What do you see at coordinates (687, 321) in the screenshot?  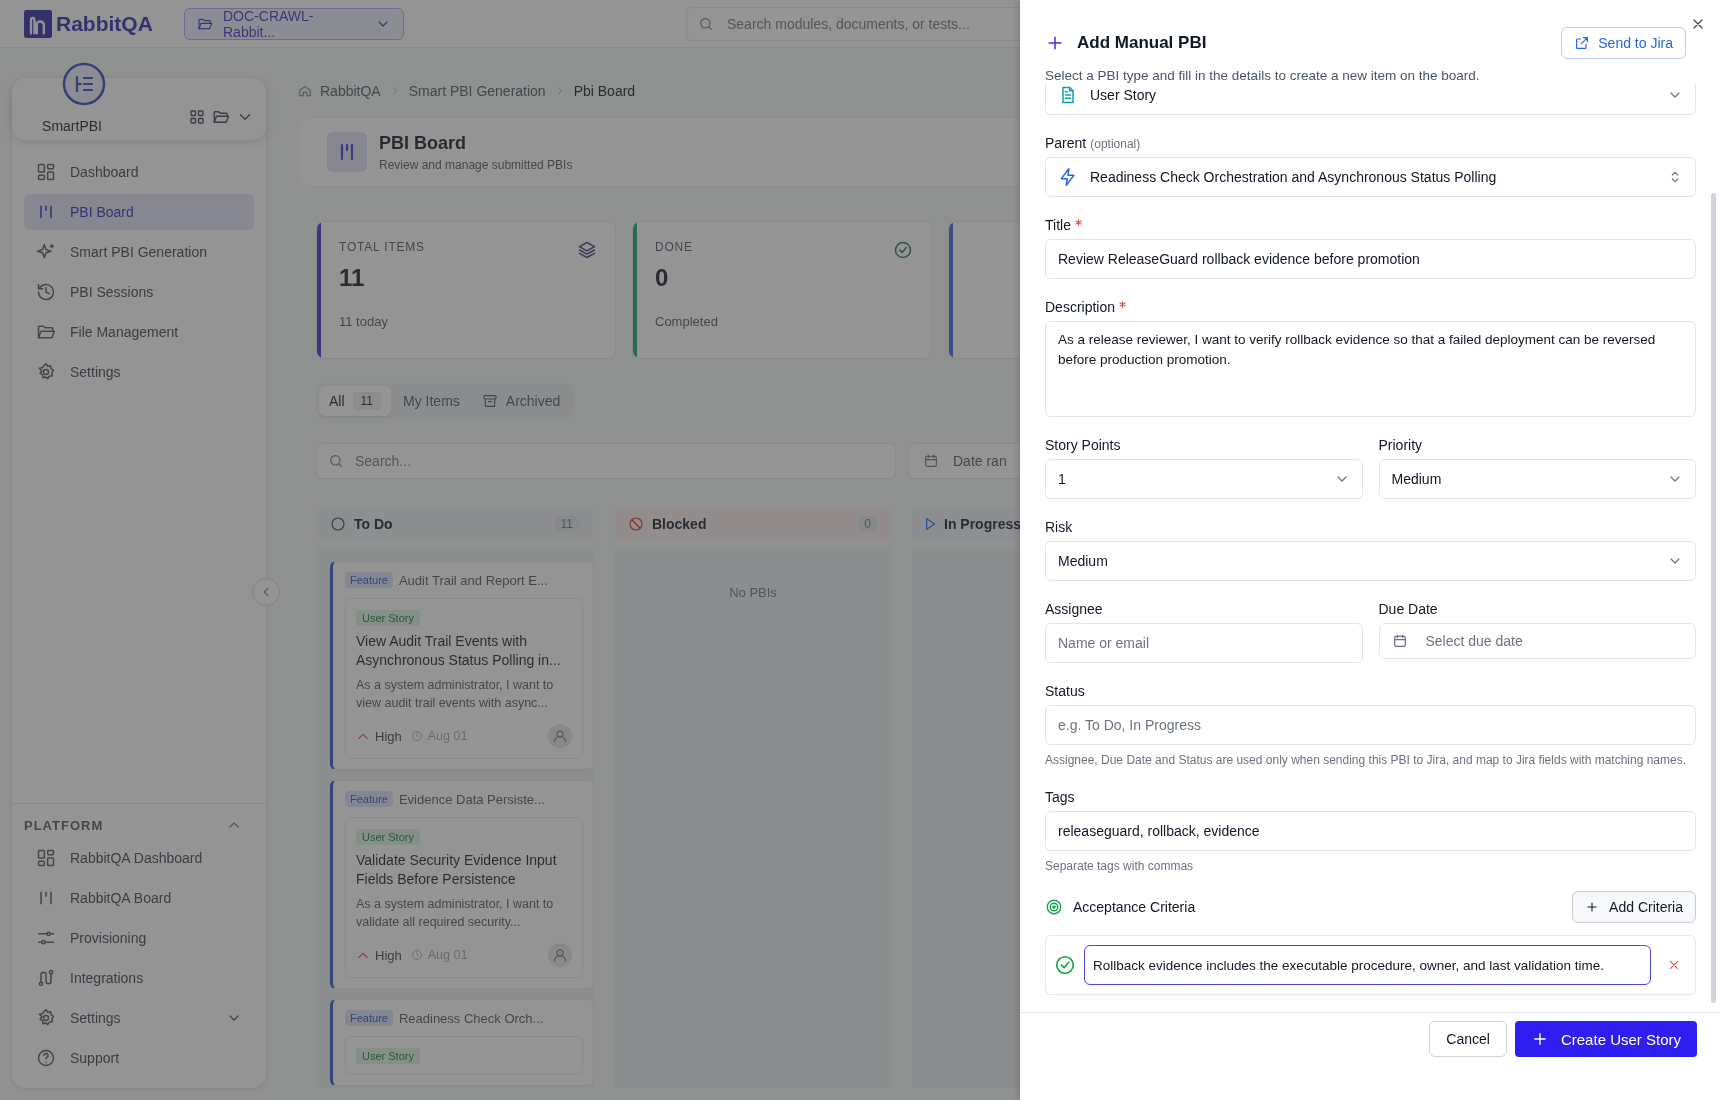 I see `stat-note: Completed` at bounding box center [687, 321].